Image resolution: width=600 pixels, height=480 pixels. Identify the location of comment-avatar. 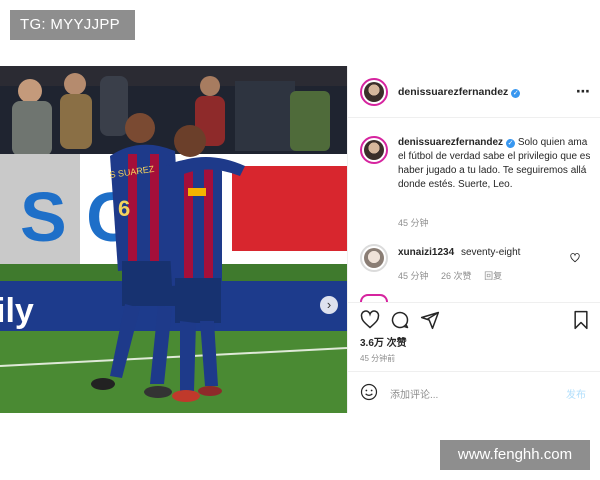
(374, 258).